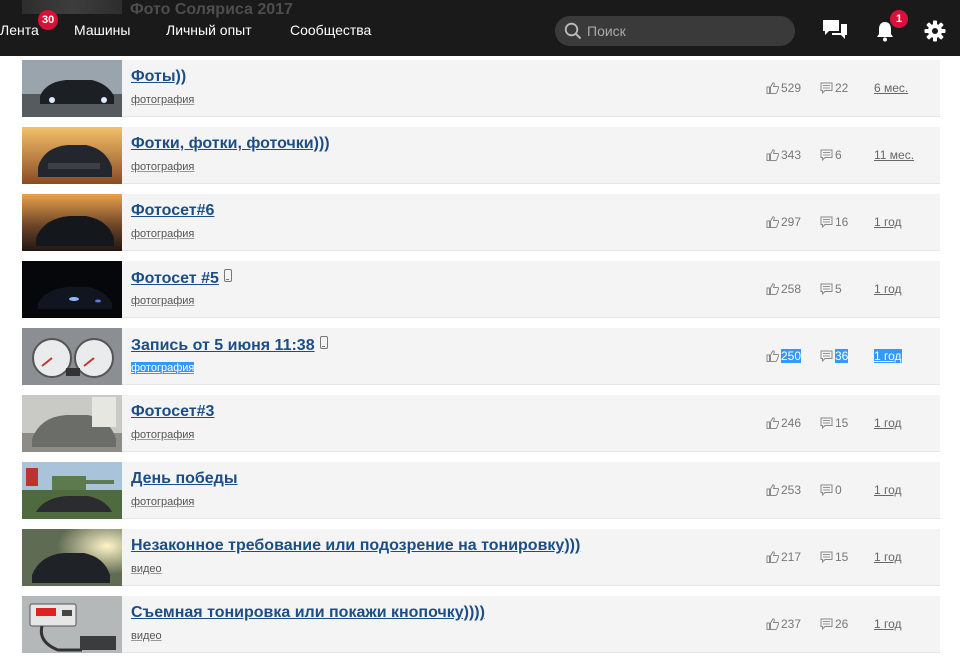  I want to click on likes-count: 246, so click(783, 423).